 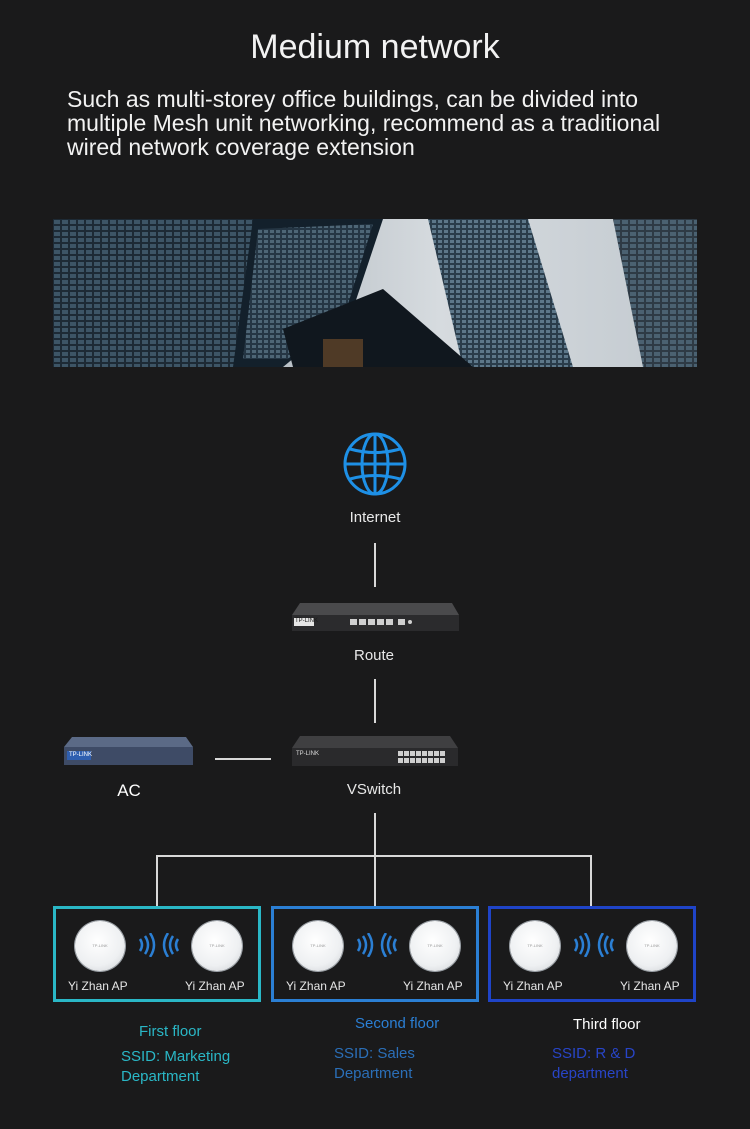 What do you see at coordinates (374, 789) in the screenshot?
I see `switch-label: VSwitch` at bounding box center [374, 789].